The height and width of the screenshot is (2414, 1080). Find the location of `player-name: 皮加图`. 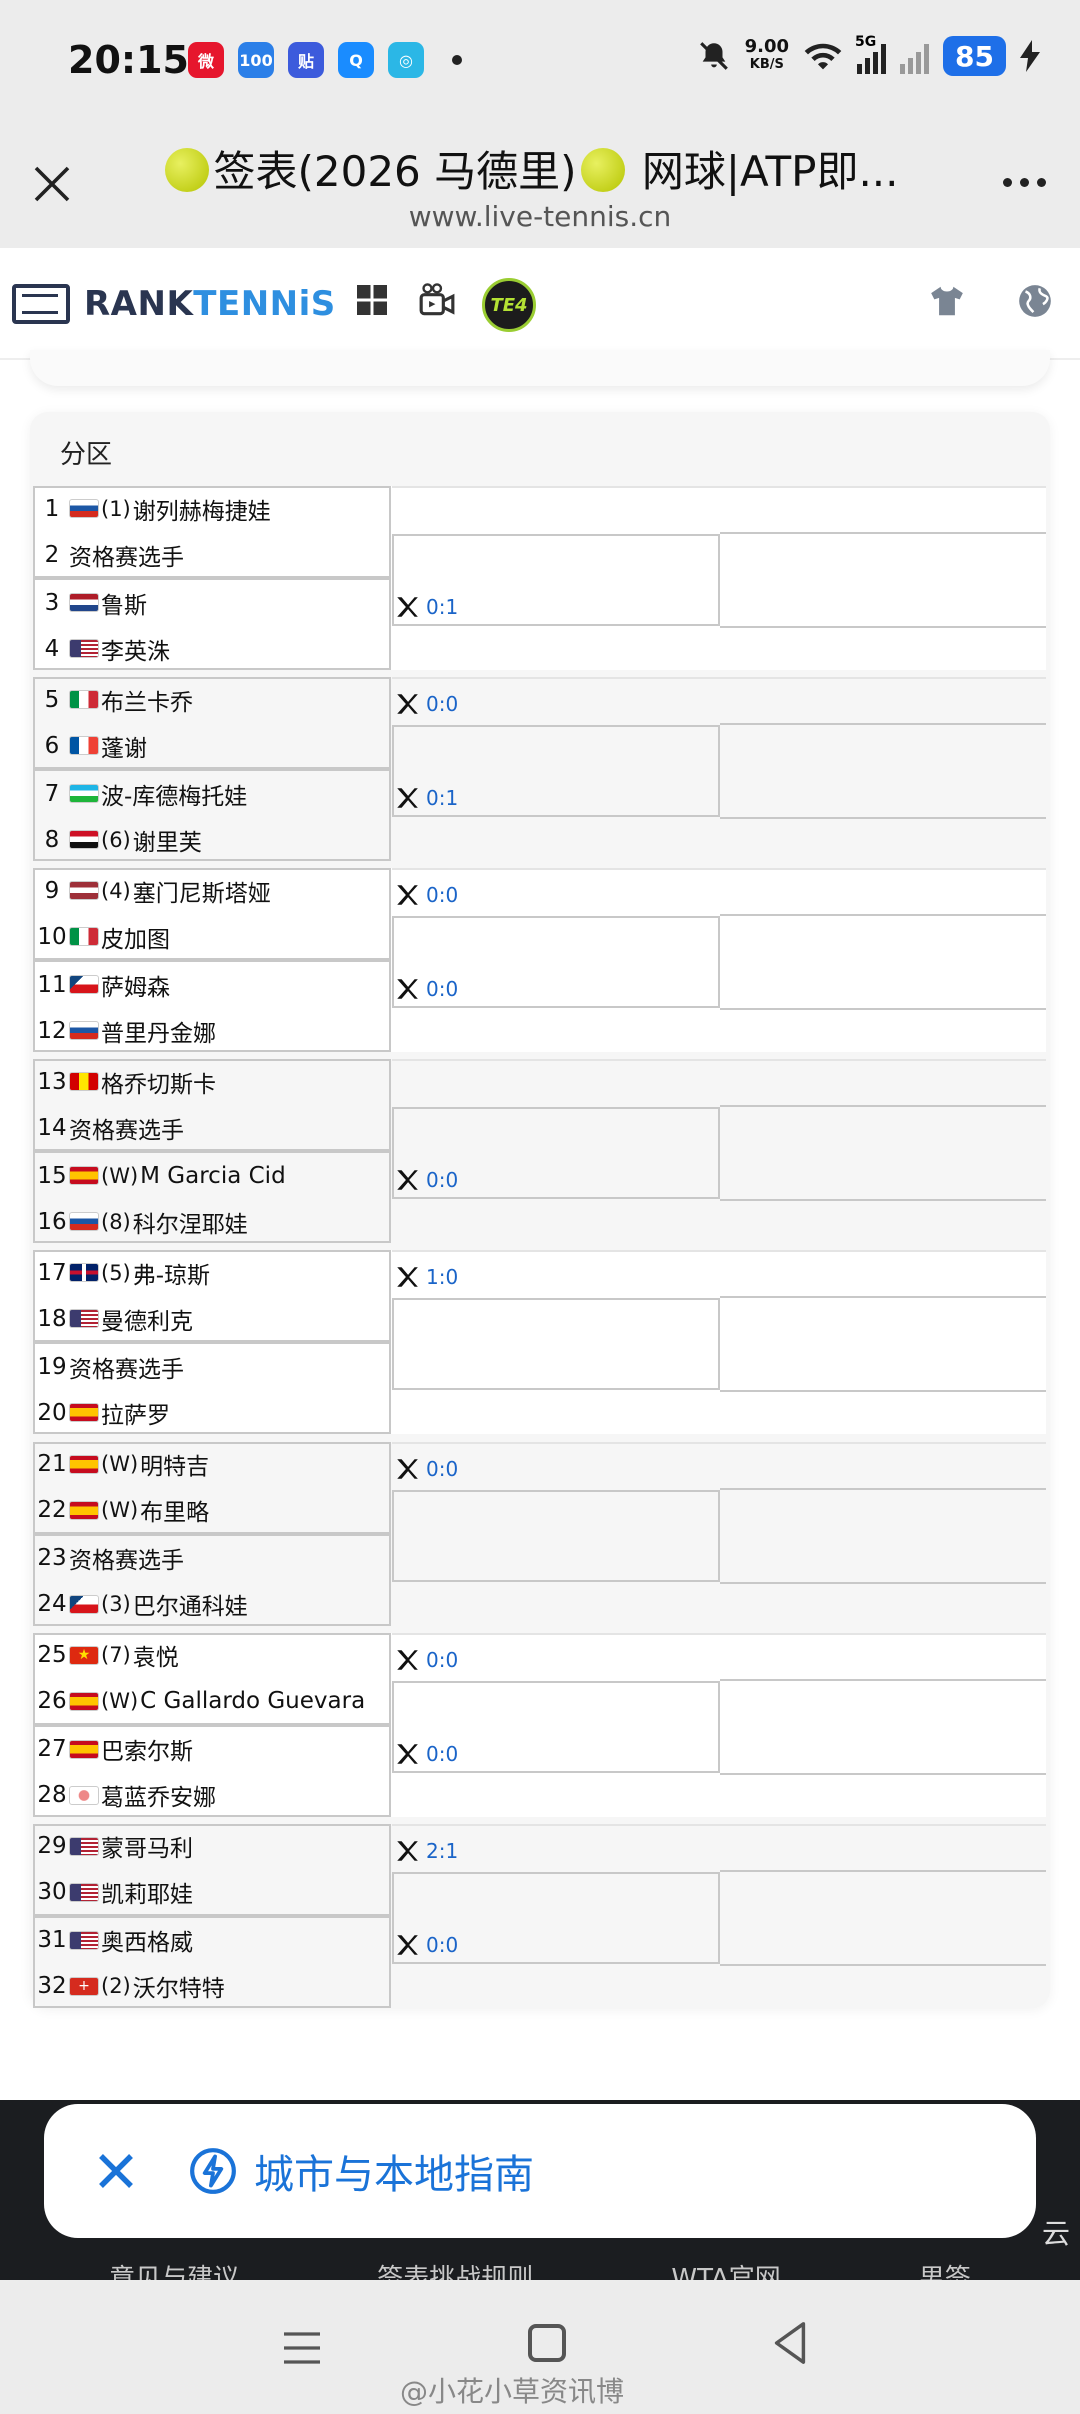

player-name: 皮加图 is located at coordinates (135, 937).